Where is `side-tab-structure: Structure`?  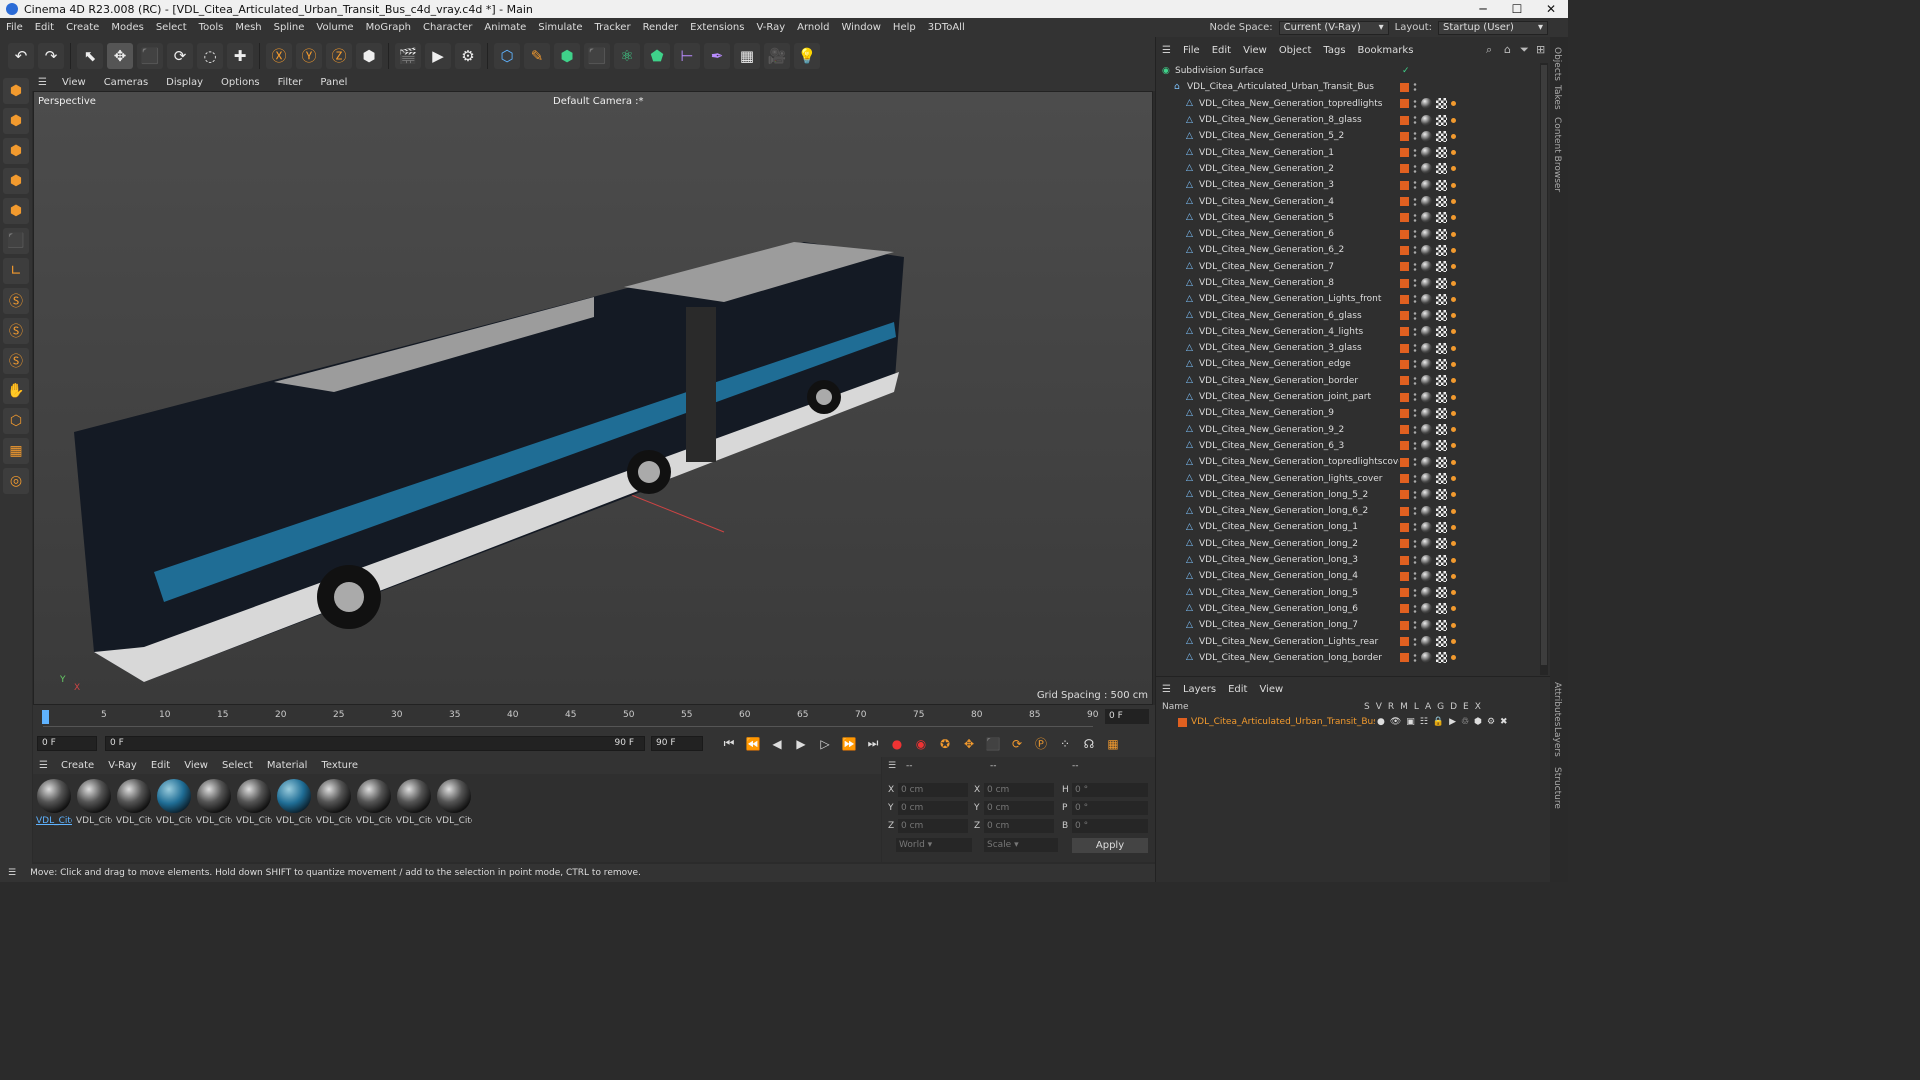 side-tab-structure: Structure is located at coordinates (1557, 788).